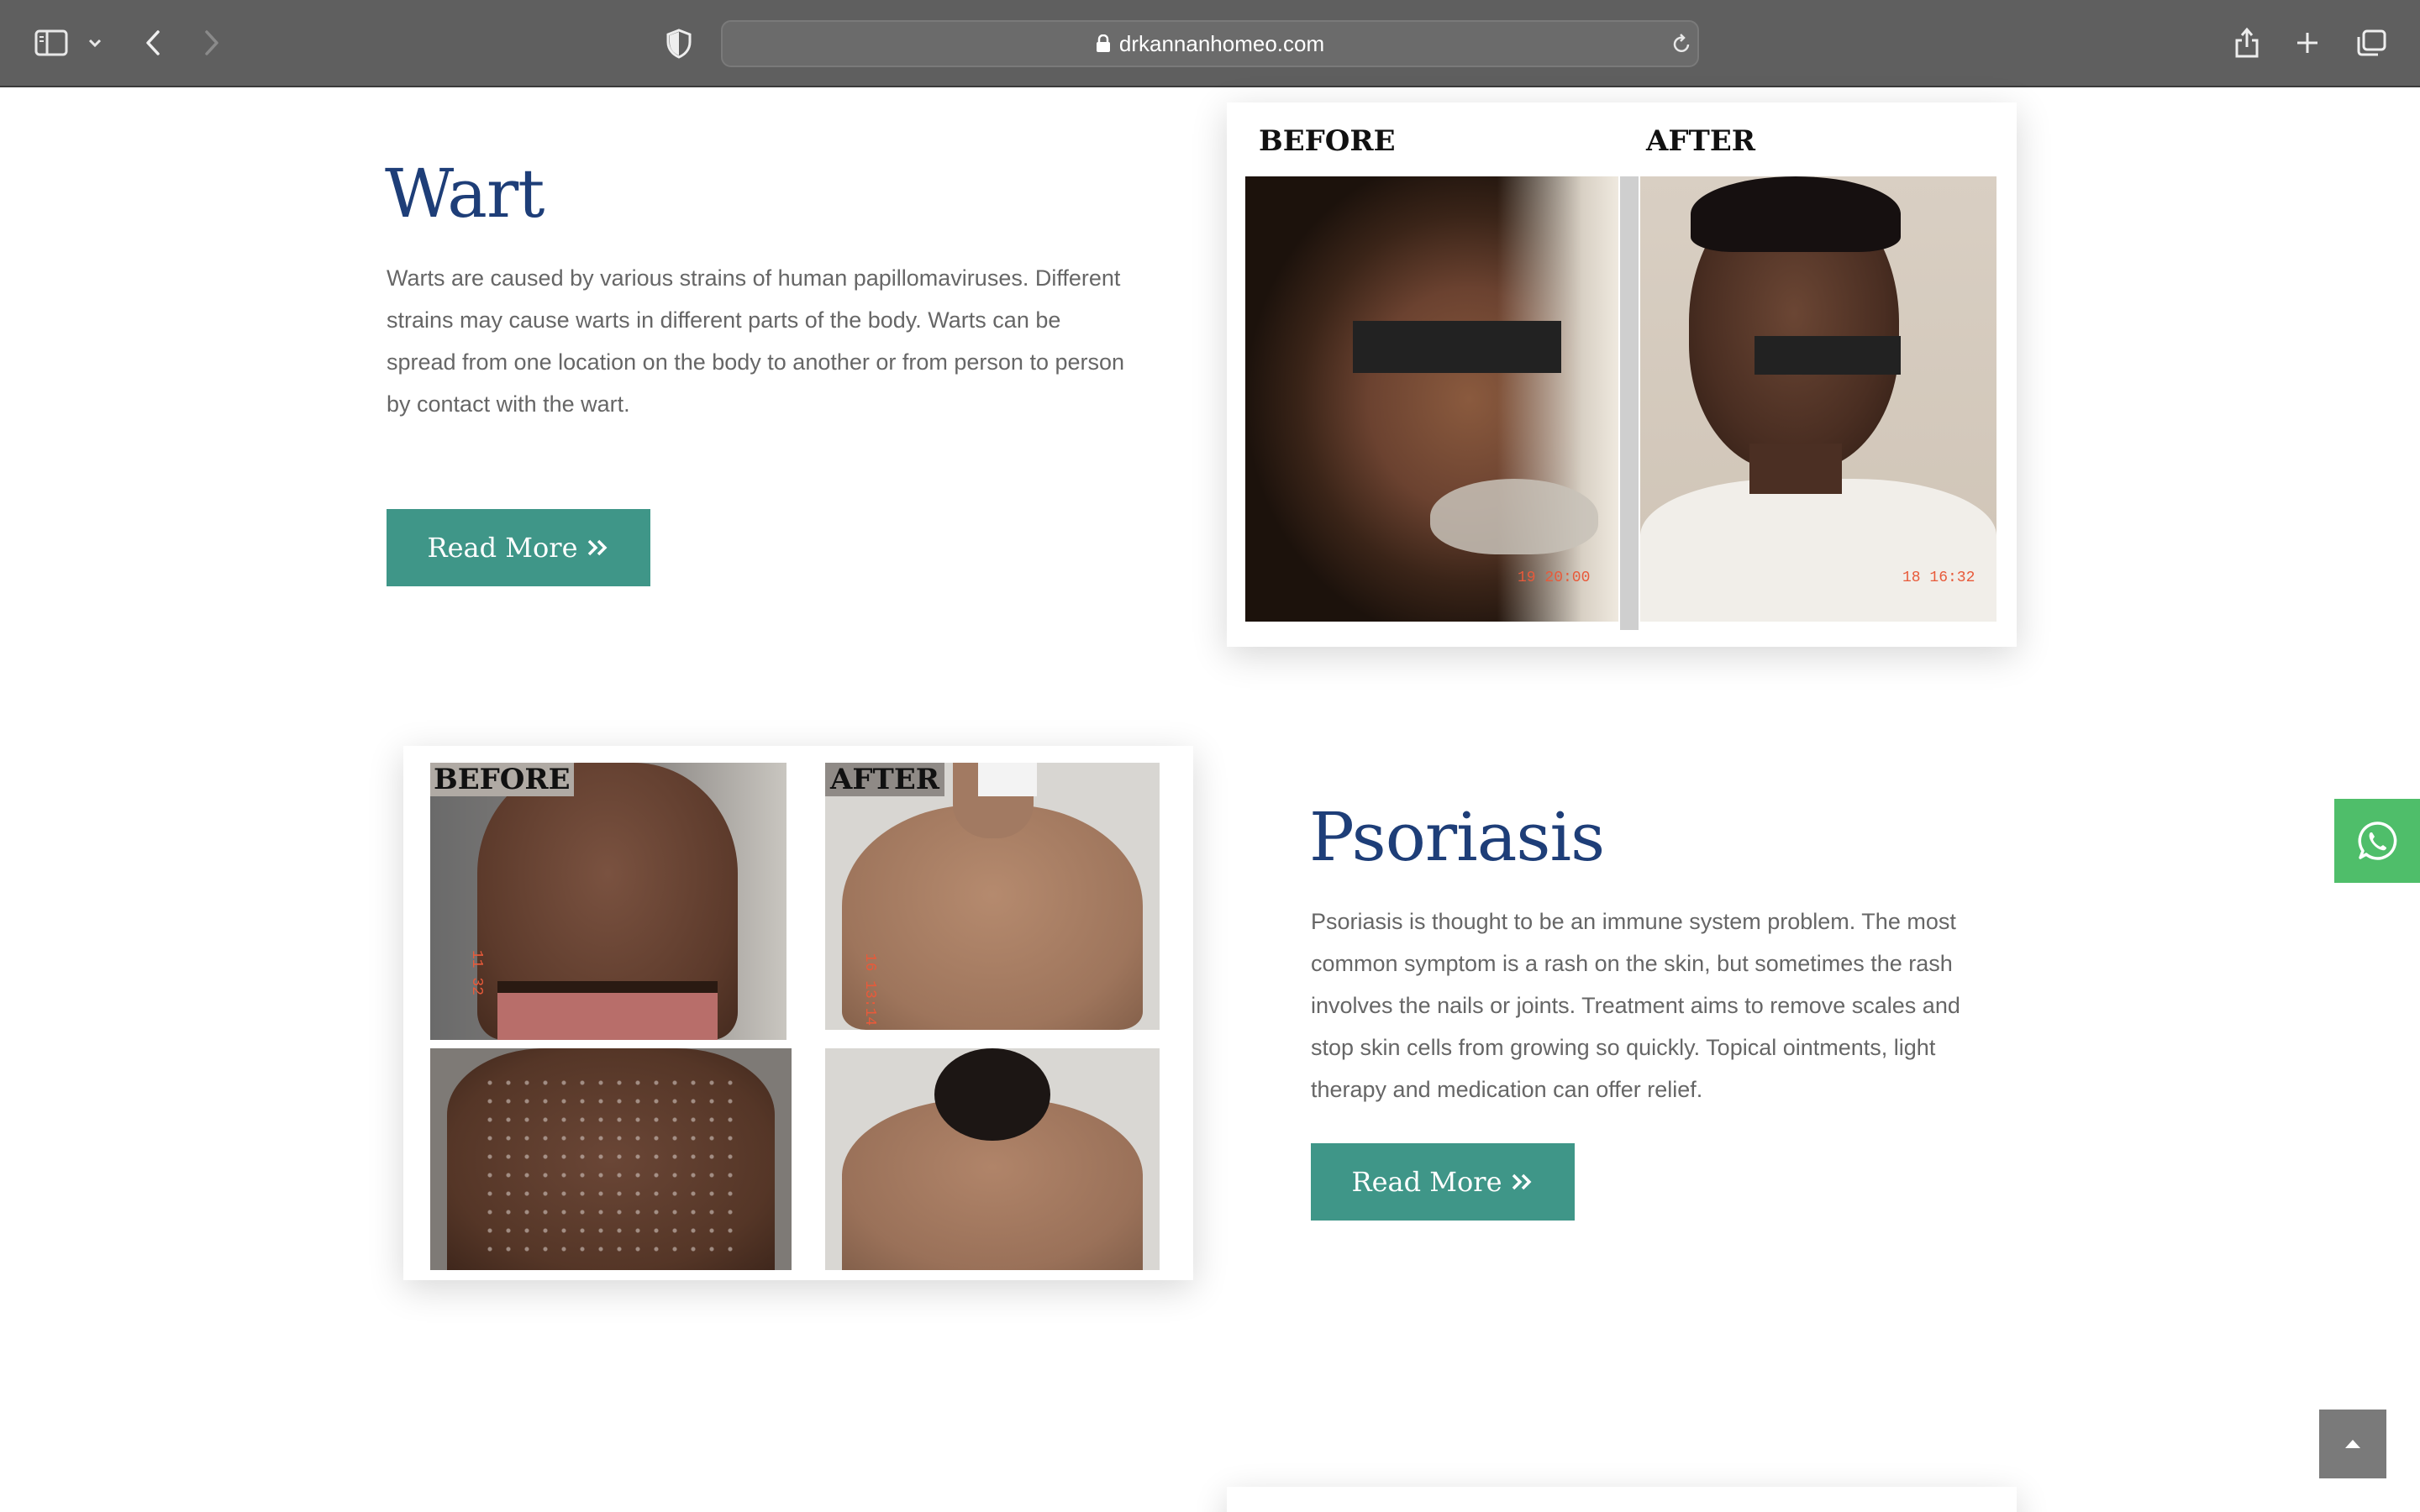 Image resolution: width=2420 pixels, height=1512 pixels. I want to click on new-tab-button, so click(2307, 42).